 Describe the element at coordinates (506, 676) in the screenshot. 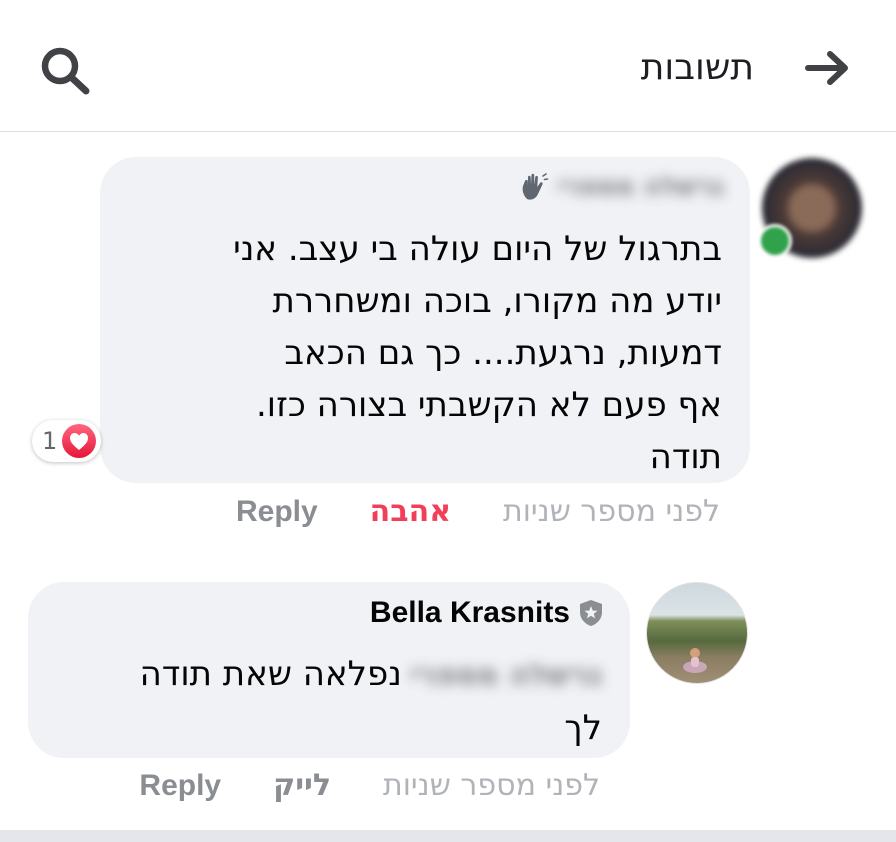

I see `mention-blurred: גרשלה מספרי` at that location.